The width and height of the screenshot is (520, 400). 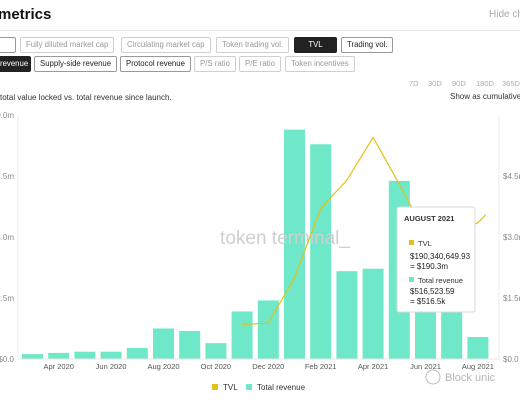 I want to click on right-axis-tick-label: $1.5m, so click(x=511, y=298).